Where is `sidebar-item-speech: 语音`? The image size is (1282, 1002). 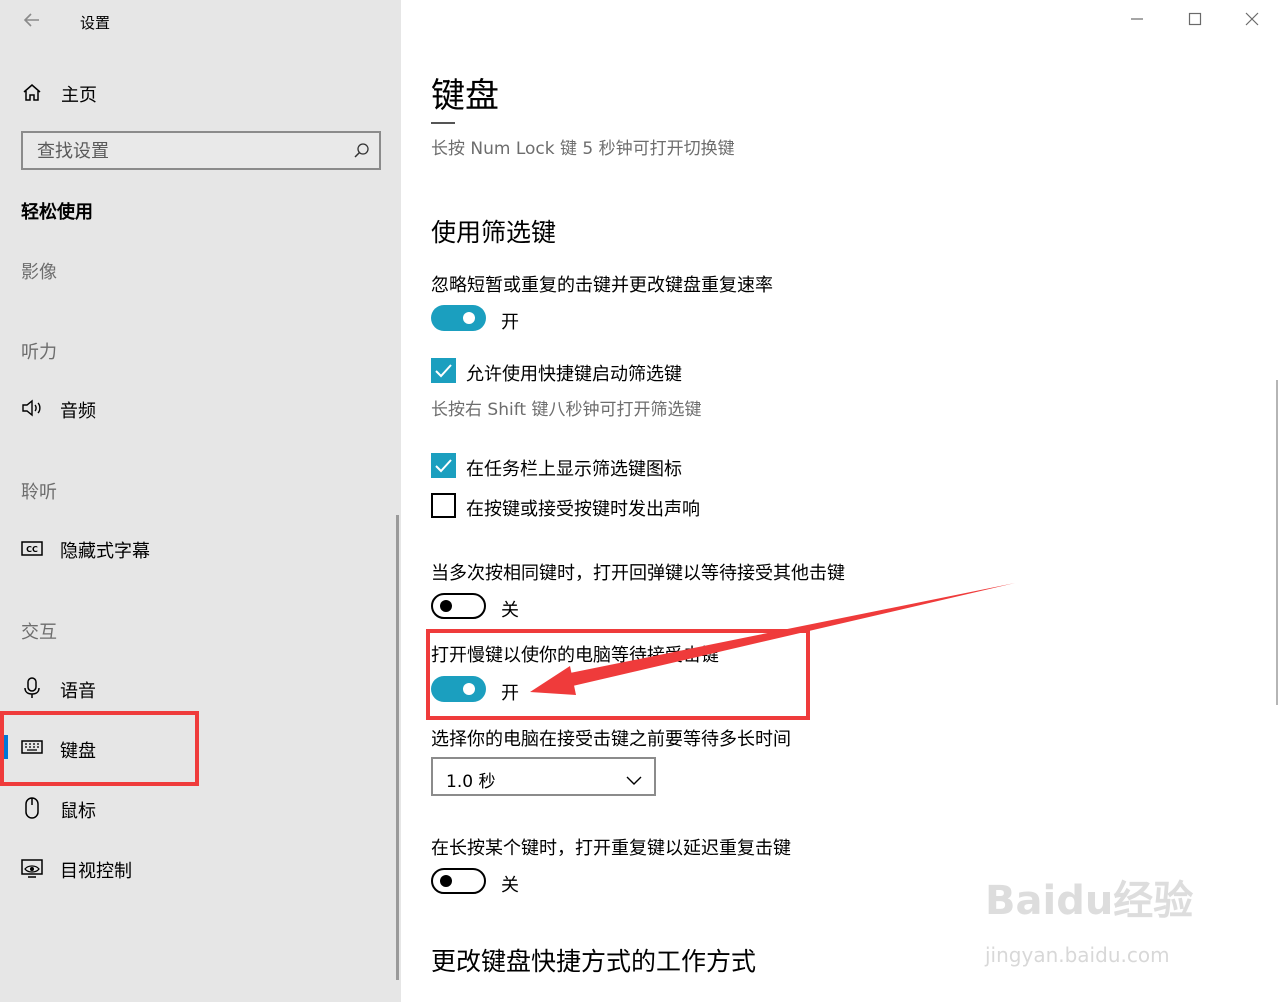
sidebar-item-speech: 语音 is located at coordinates (78, 690).